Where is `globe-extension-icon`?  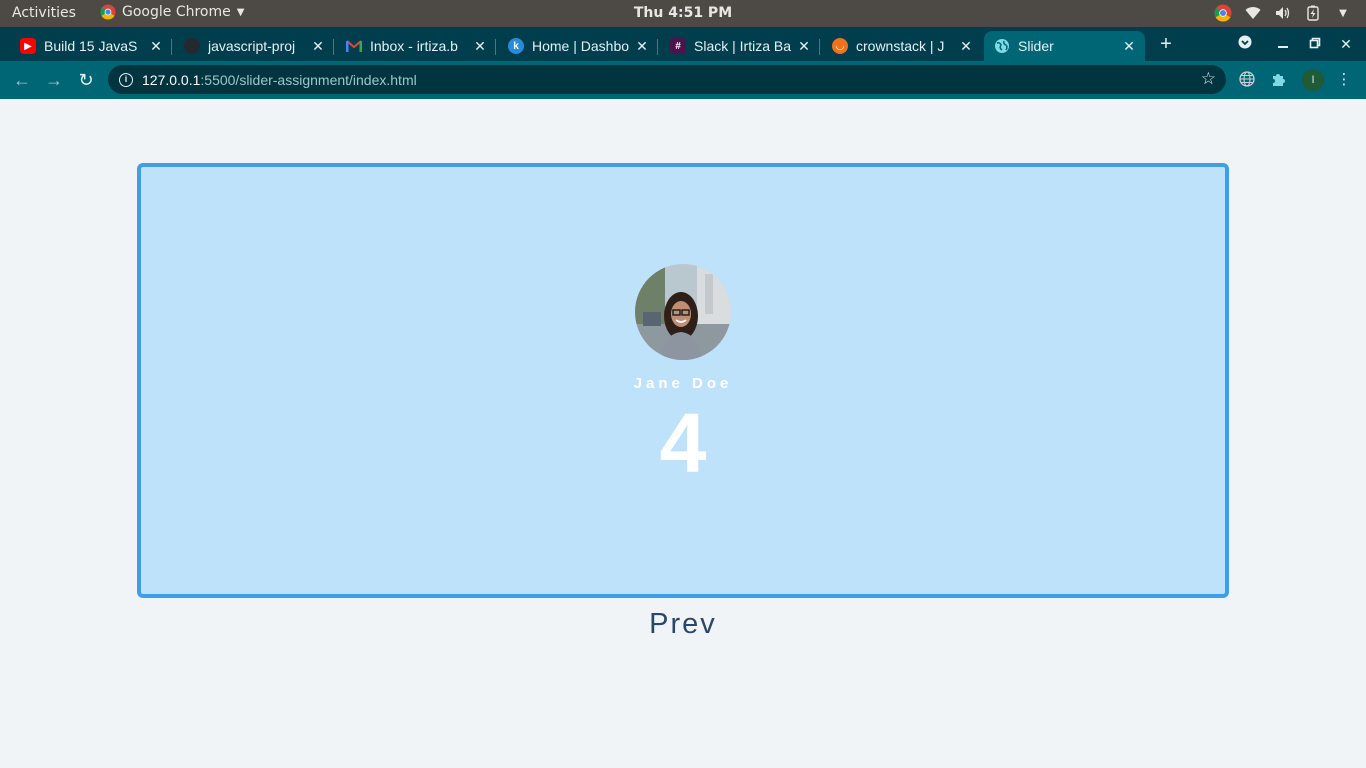 globe-extension-icon is located at coordinates (1247, 80).